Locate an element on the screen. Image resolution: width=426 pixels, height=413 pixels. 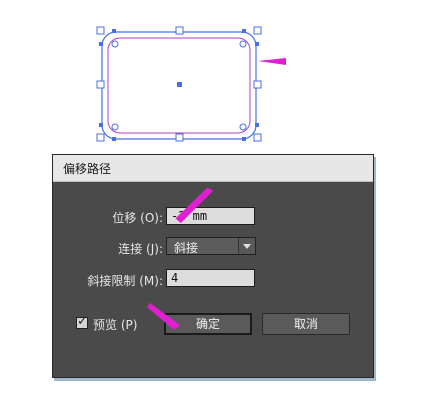
selection-graphic is located at coordinates (191, 84).